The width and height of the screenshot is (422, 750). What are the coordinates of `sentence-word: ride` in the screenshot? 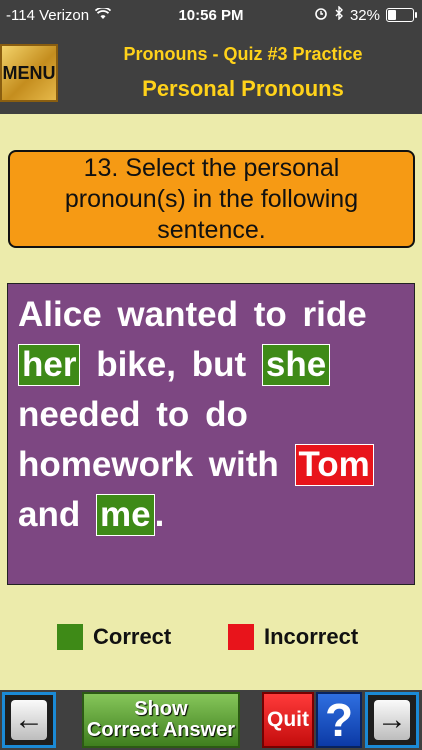 It's located at (334, 315).